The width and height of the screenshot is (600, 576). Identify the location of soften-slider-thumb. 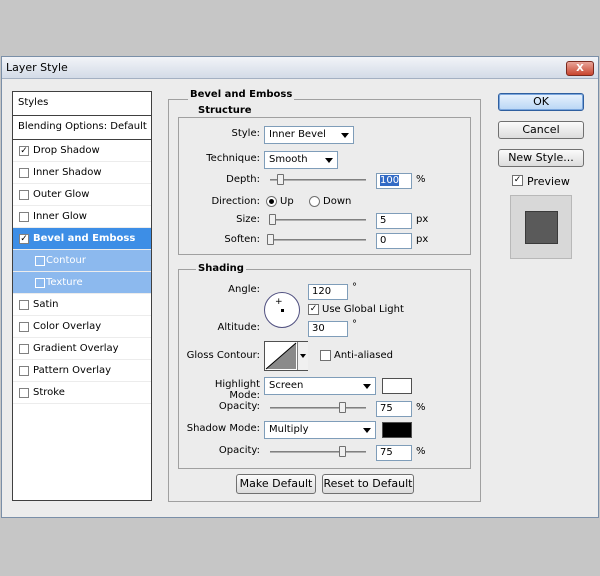
(270, 239).